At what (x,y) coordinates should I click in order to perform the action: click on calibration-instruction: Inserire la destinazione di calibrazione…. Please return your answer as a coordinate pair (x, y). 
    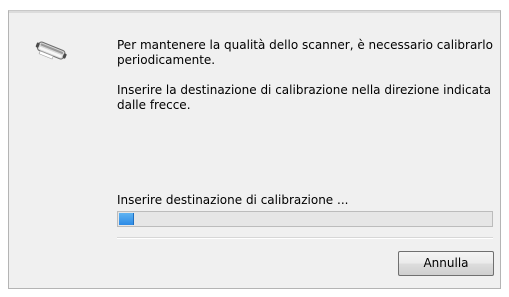
    Looking at the image, I should click on (304, 97).